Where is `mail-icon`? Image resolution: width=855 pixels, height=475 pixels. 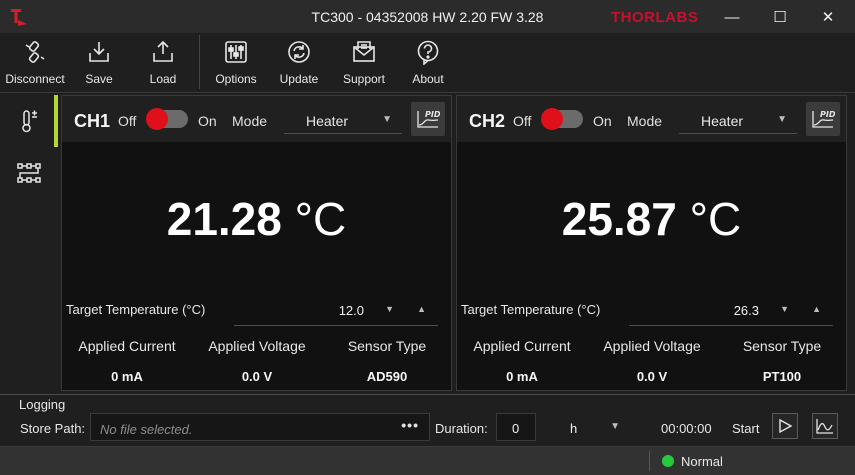
mail-icon is located at coordinates (364, 51).